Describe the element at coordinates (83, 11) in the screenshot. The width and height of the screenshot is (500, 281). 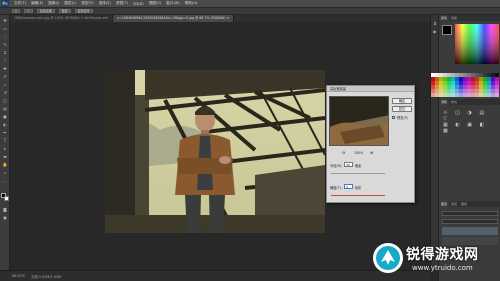
I see `transform-controls-checkbox: 变换控件` at that location.